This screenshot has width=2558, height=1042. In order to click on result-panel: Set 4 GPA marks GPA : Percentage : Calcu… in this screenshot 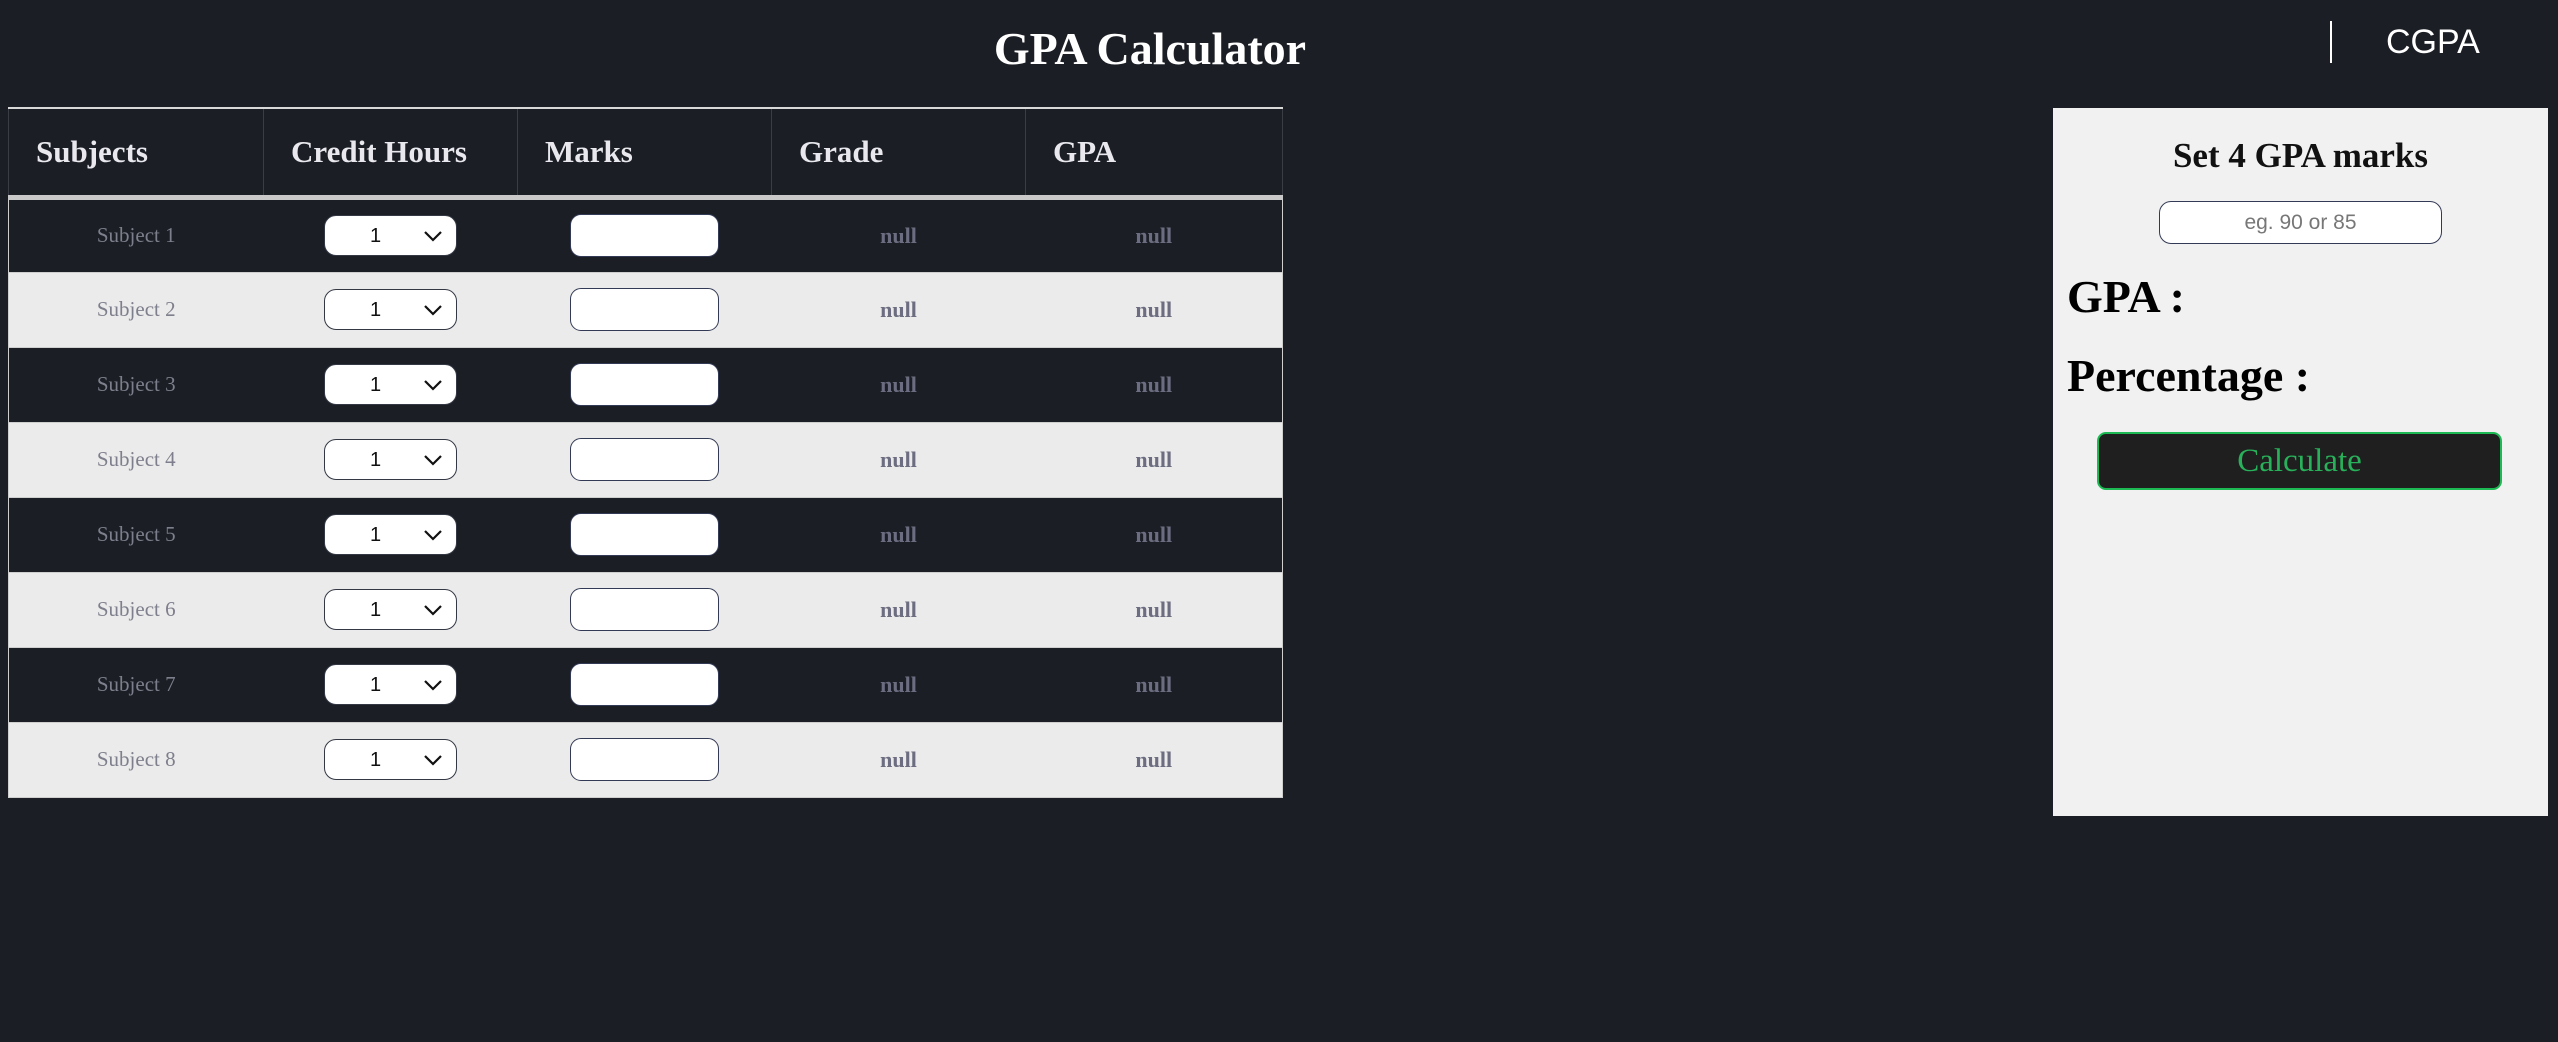, I will do `click(2300, 462)`.